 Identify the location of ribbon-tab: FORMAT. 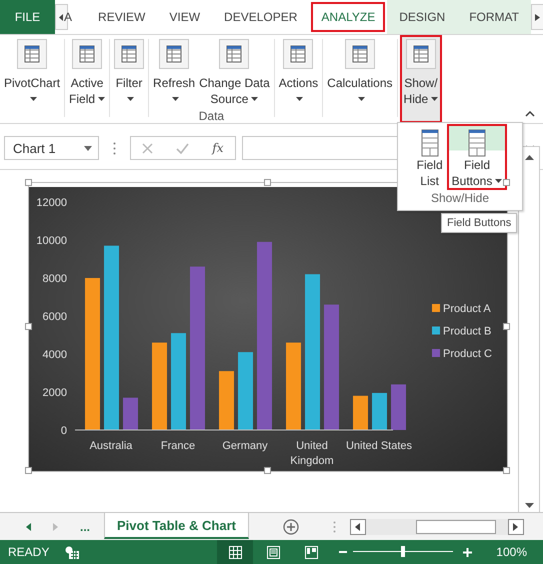
(494, 17).